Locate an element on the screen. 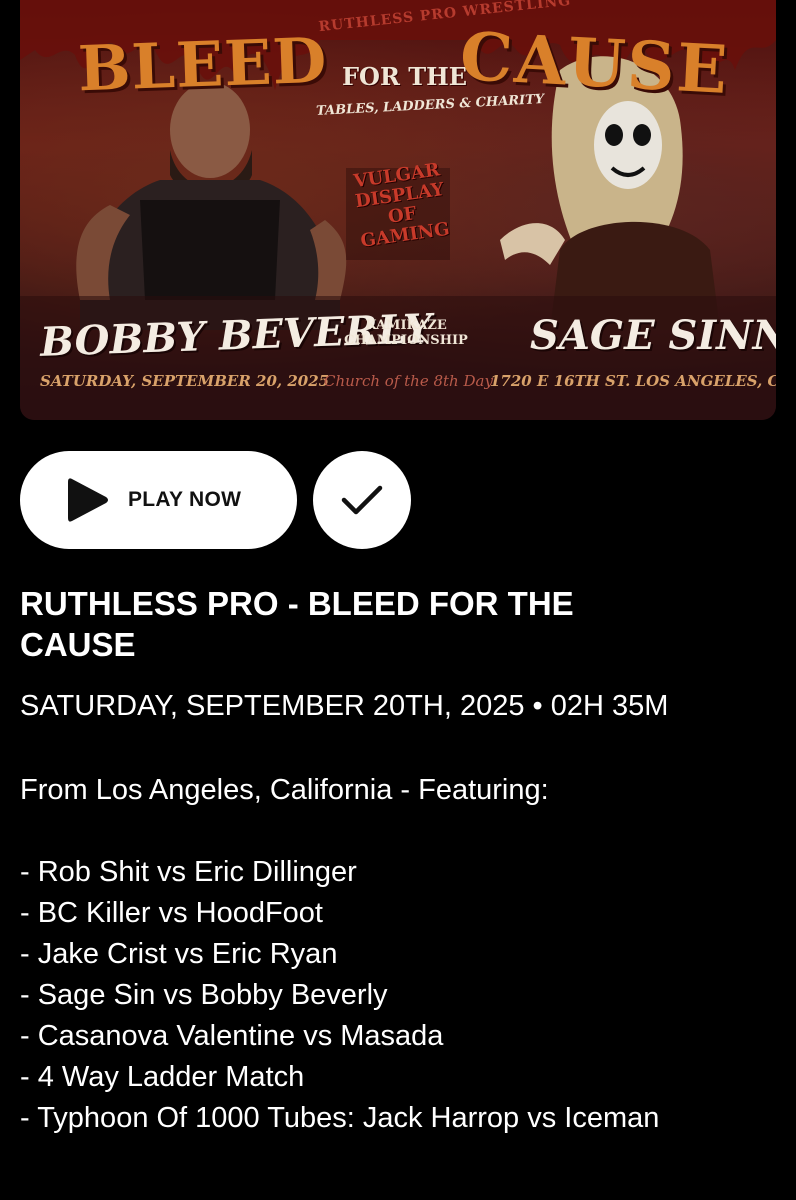 This screenshot has width=796, height=1200. poster-address: 1720 E 16TH ST. LOS ANGELES, CA is located at coordinates (633, 381).